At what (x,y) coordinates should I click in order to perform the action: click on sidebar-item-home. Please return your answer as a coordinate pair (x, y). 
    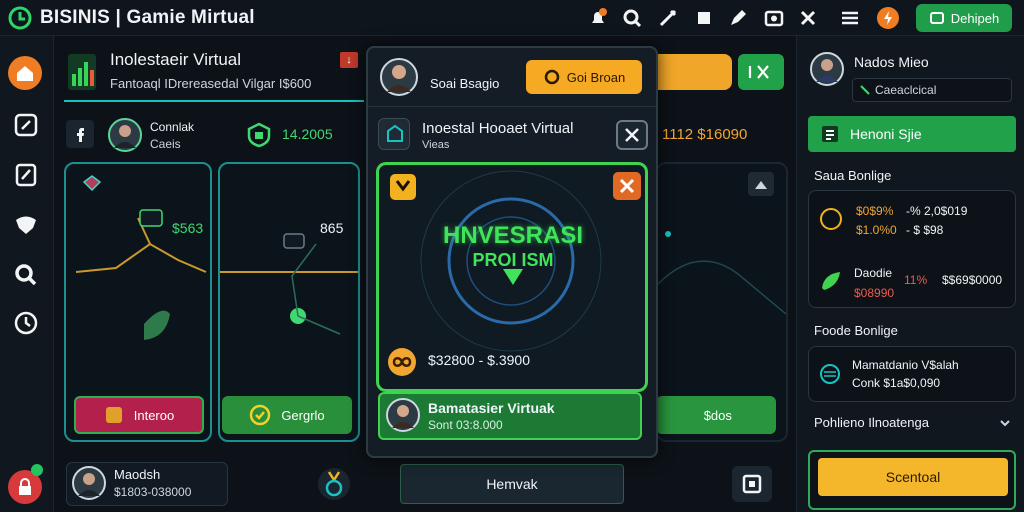
    Looking at the image, I should click on (25, 73).